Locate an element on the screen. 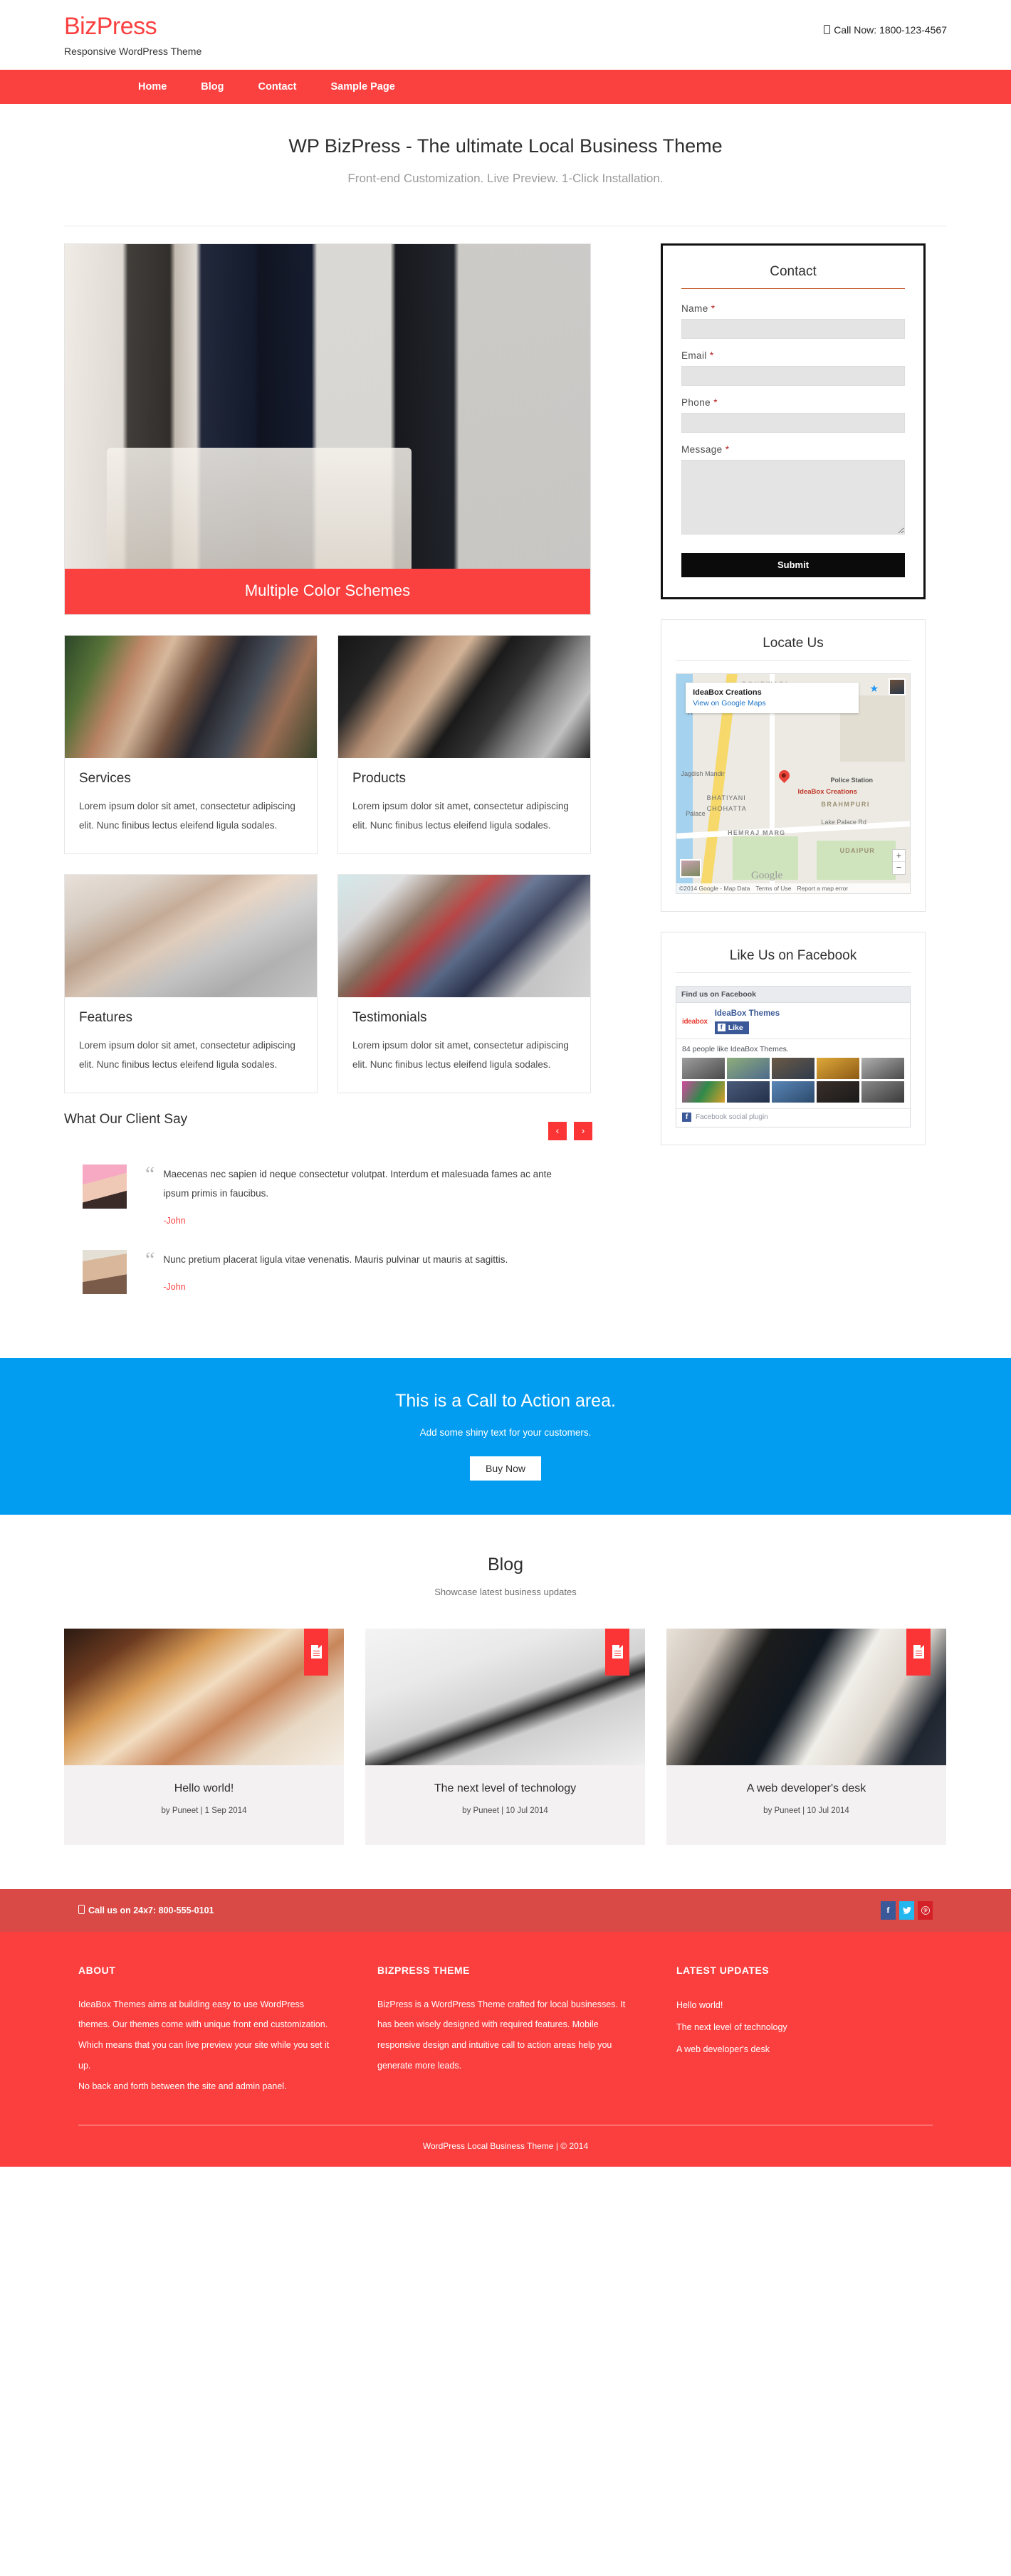 The width and height of the screenshot is (1011, 2576). cta-title: This is a Call to Action area. is located at coordinates (506, 1400).